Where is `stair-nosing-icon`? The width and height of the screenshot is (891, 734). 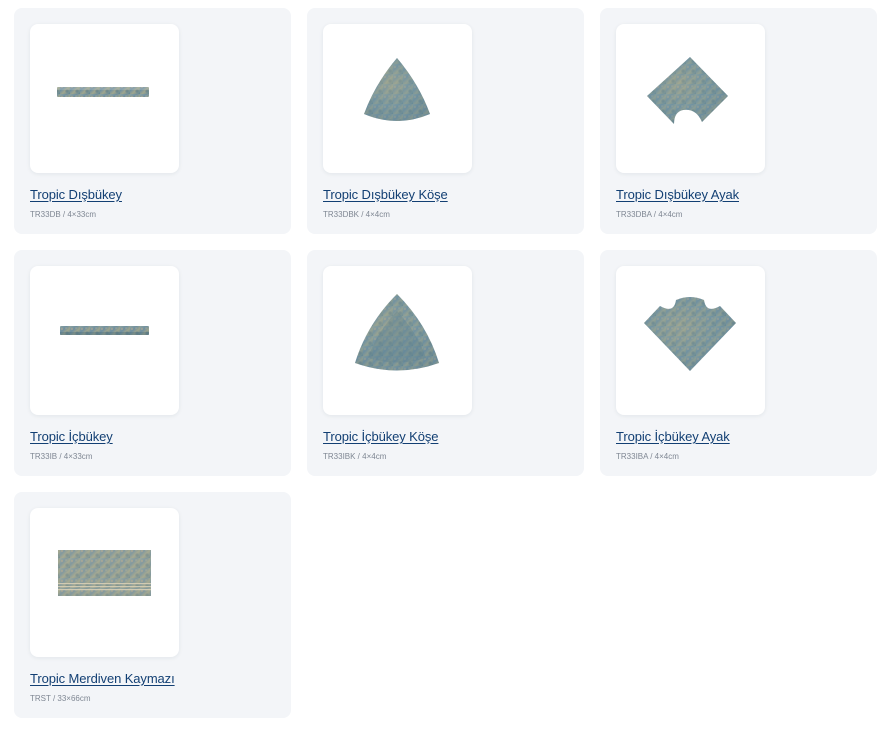 stair-nosing-icon is located at coordinates (104, 573).